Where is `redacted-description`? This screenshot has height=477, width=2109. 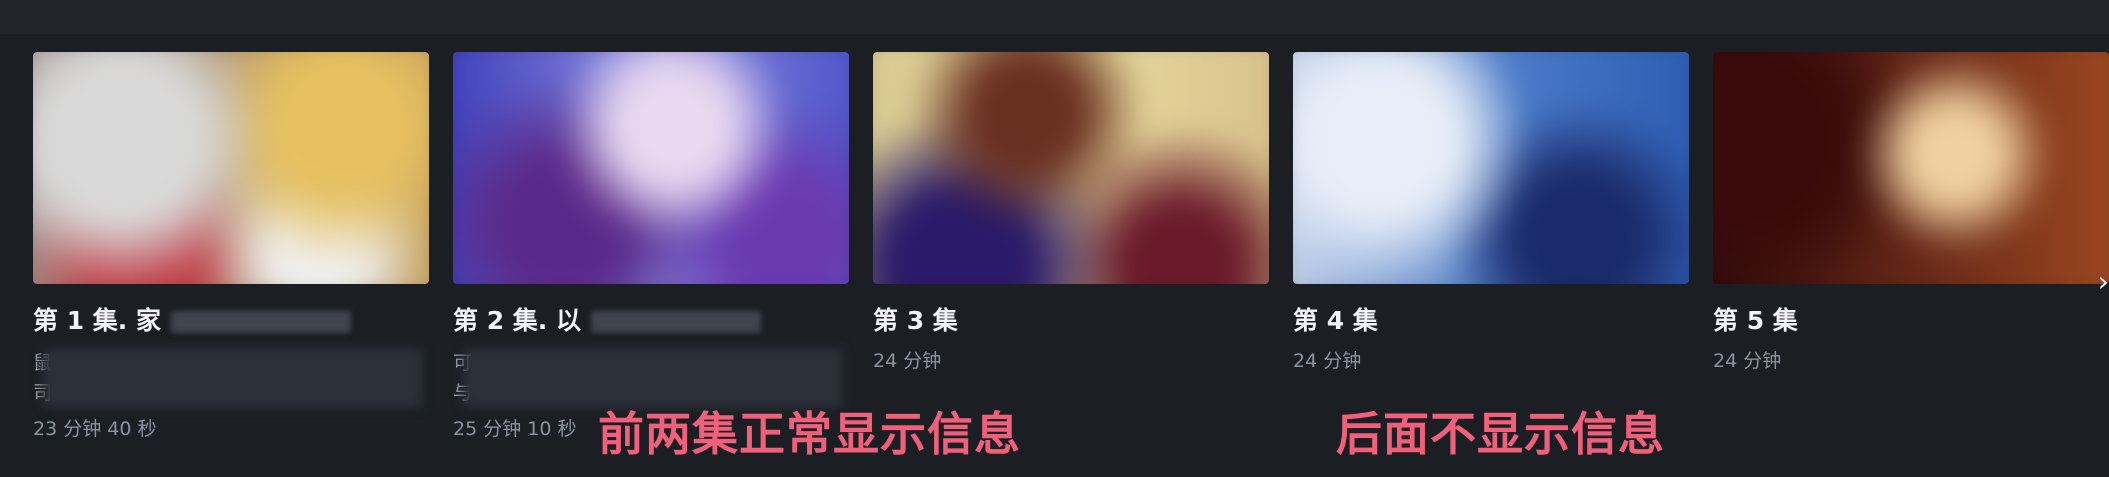 redacted-description is located at coordinates (233, 378).